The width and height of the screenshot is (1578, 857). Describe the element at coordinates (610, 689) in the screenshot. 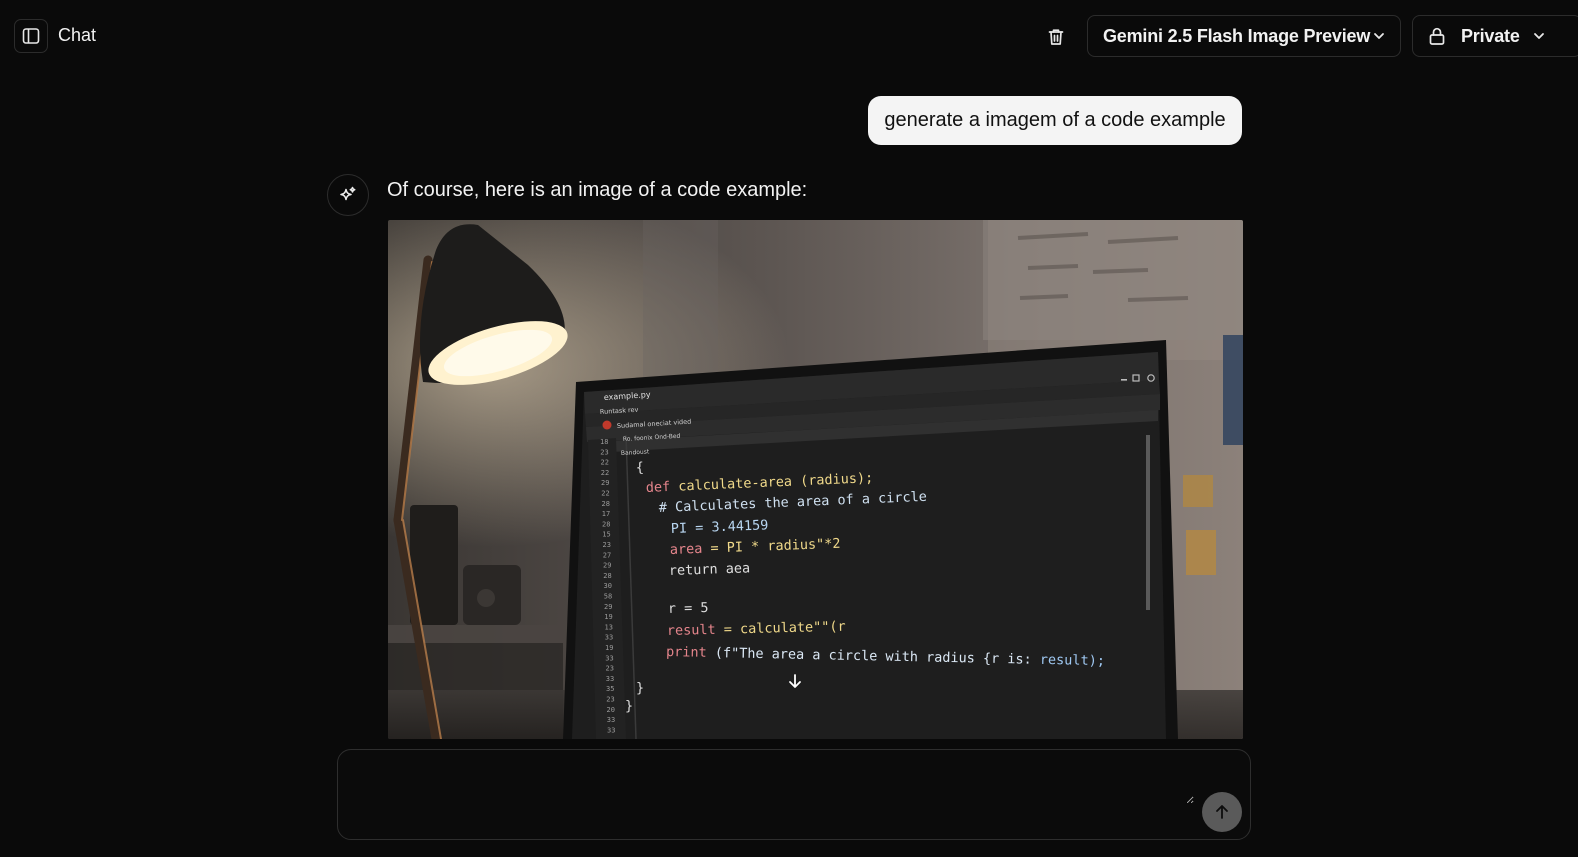

I see `editor-line-number: 35` at that location.